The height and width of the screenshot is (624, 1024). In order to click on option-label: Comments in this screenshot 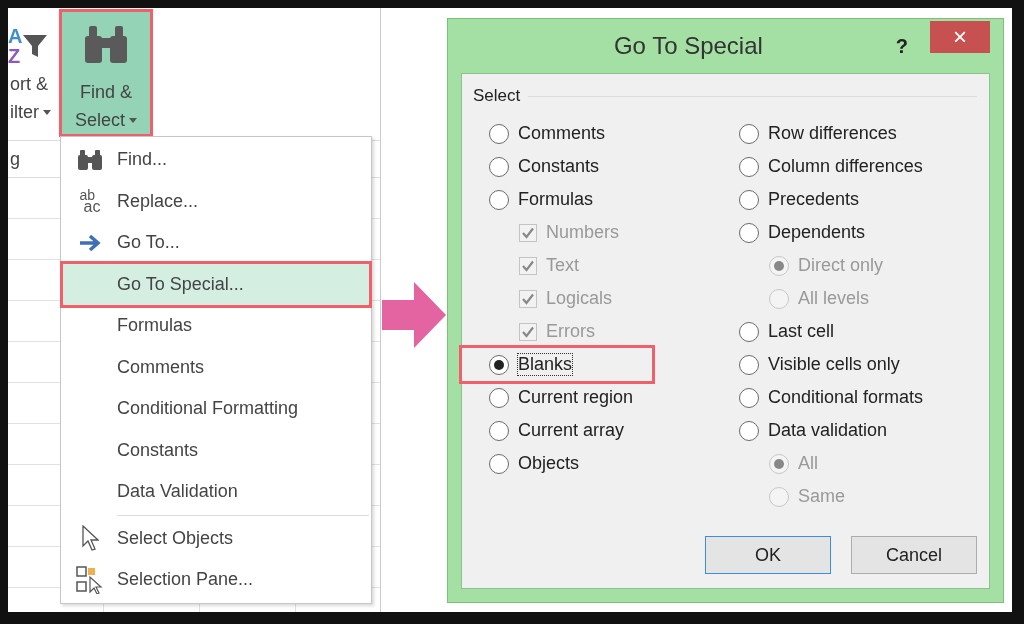, I will do `click(562, 133)`.